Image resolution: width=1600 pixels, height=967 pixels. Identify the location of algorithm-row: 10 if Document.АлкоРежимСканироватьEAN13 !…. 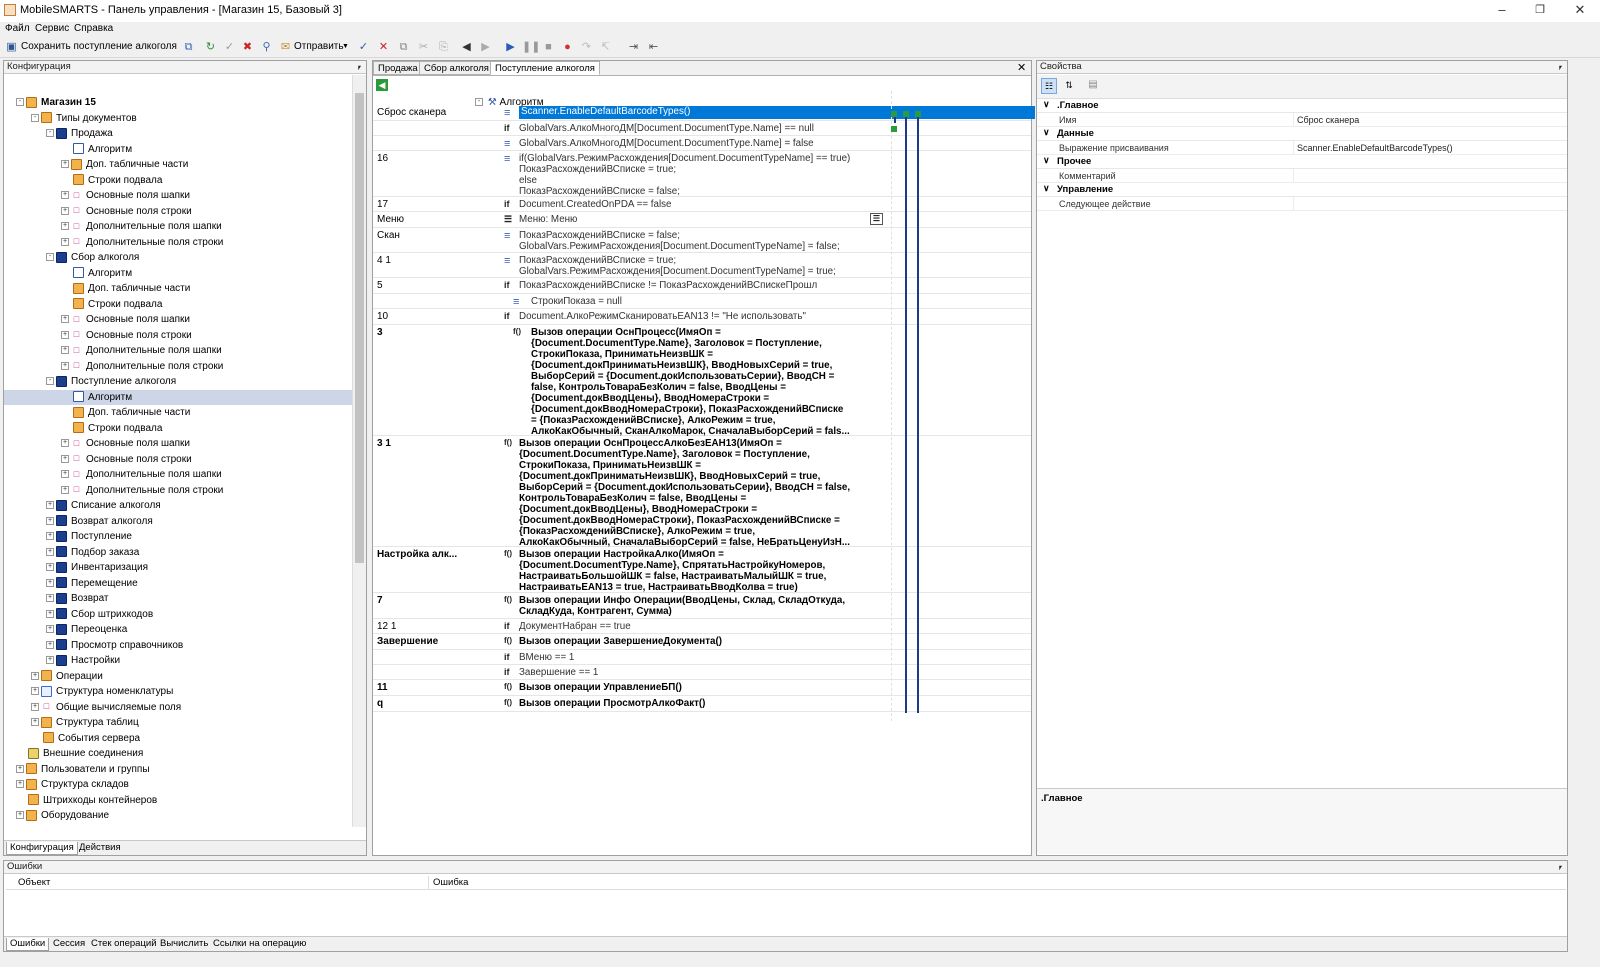
(702, 317).